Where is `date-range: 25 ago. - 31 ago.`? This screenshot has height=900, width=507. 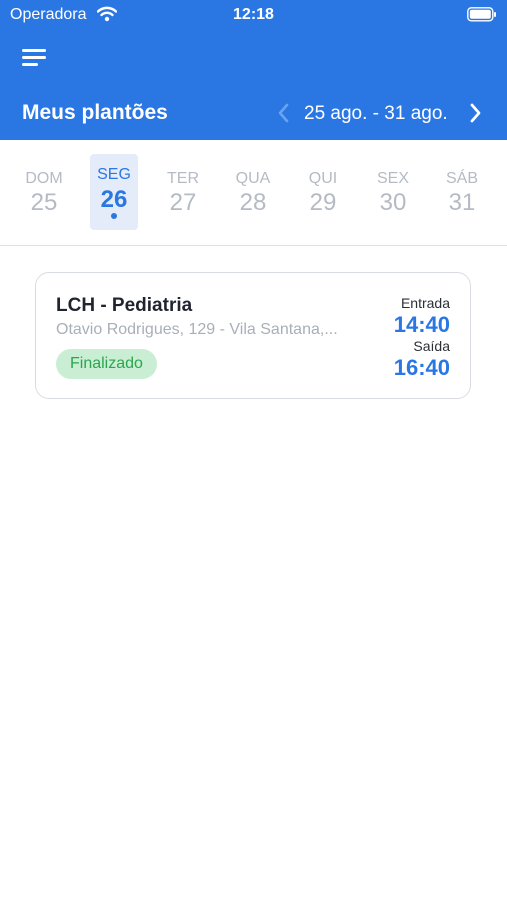
date-range: 25 ago. - 31 ago. is located at coordinates (376, 113).